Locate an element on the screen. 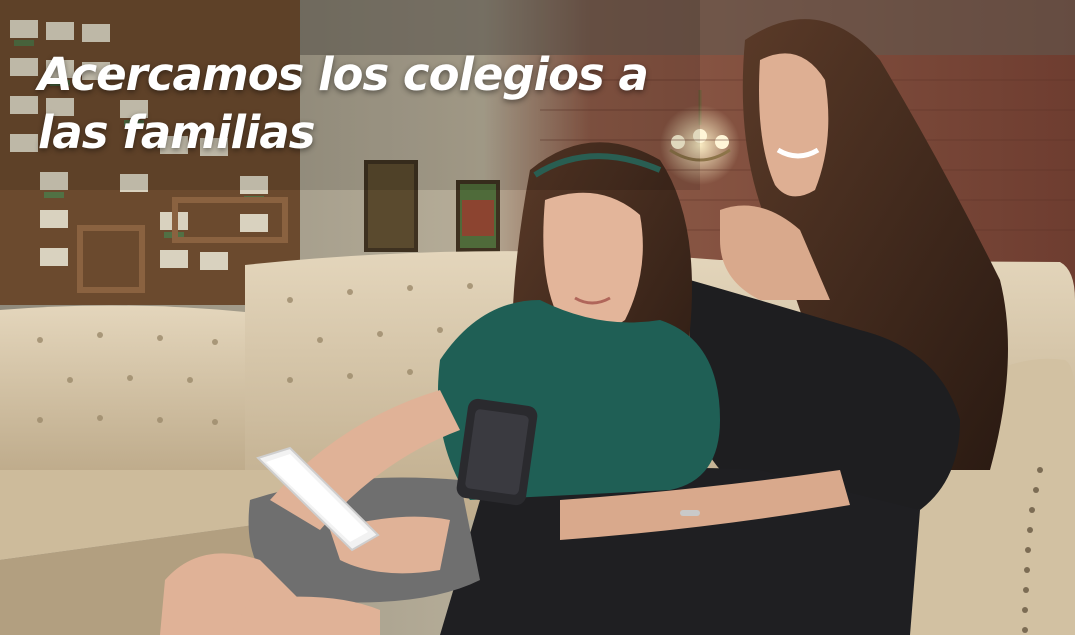 The height and width of the screenshot is (635, 1075). hero-headline: Acercamos los colegios a las familias is located at coordinates (343, 103).